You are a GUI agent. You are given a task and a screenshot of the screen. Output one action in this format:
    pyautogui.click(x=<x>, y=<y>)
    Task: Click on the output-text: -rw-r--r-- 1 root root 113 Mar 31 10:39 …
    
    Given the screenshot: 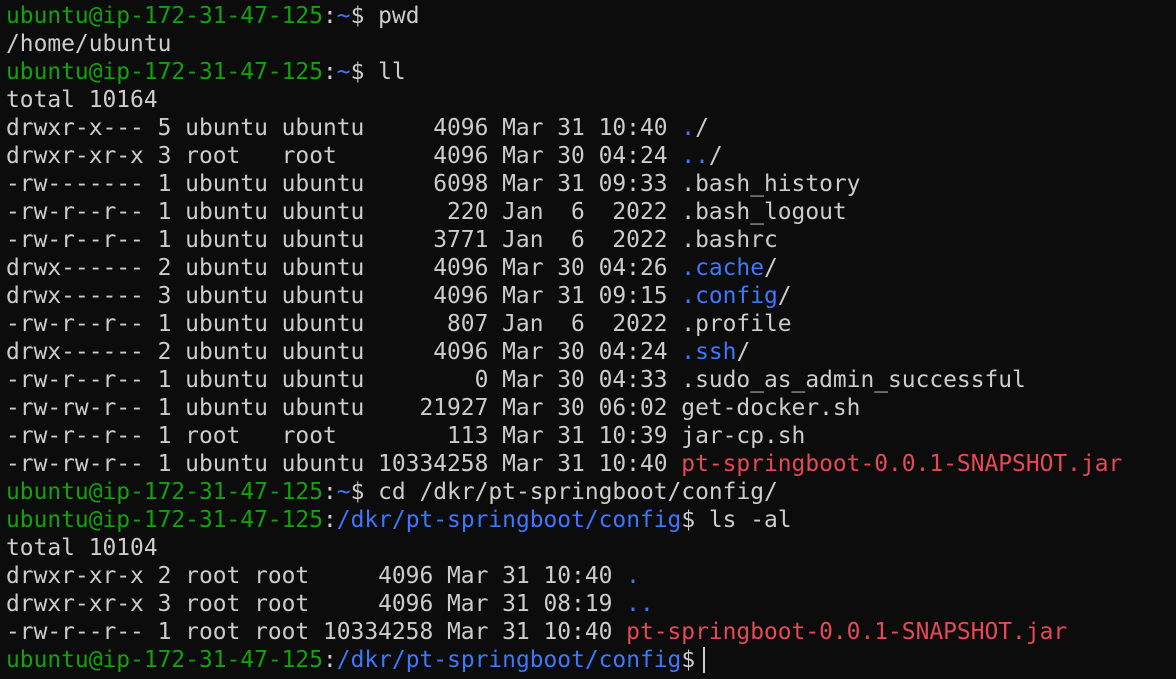 What is the action you would take?
    pyautogui.click(x=406, y=436)
    